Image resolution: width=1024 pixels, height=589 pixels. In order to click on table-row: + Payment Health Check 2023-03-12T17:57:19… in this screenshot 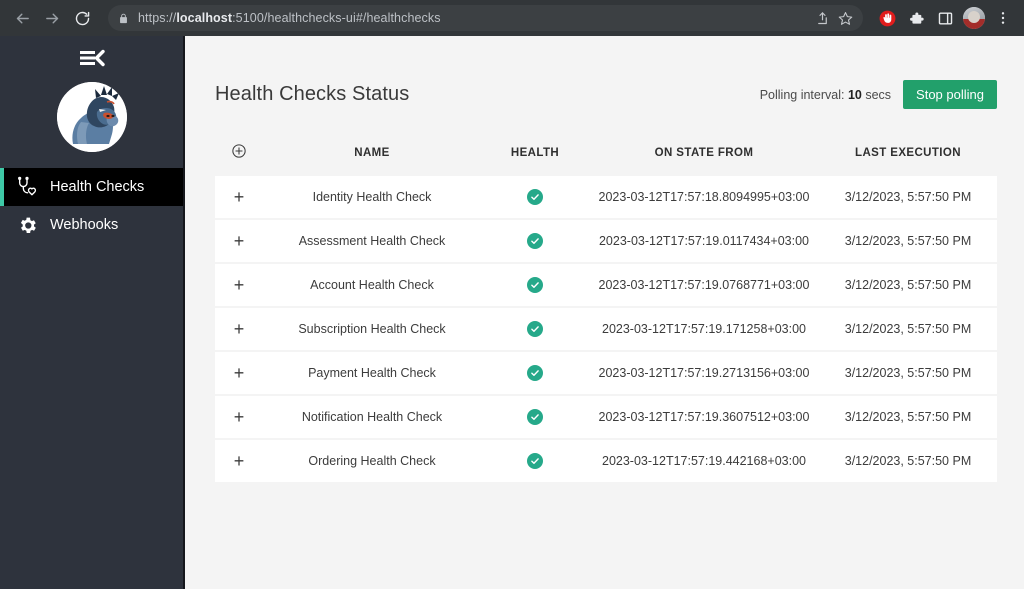, I will do `click(606, 373)`.